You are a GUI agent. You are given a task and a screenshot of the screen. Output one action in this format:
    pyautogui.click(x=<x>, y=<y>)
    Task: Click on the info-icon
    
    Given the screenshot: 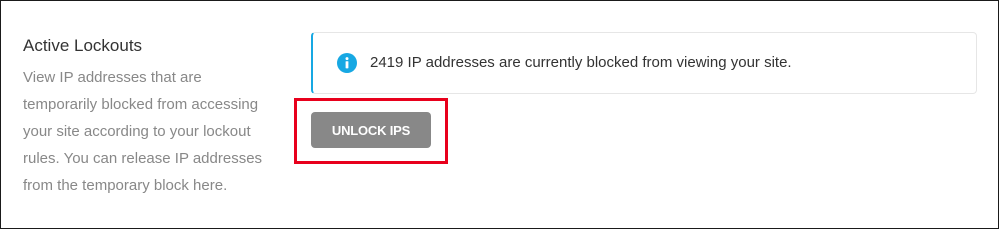 What is the action you would take?
    pyautogui.click(x=347, y=63)
    